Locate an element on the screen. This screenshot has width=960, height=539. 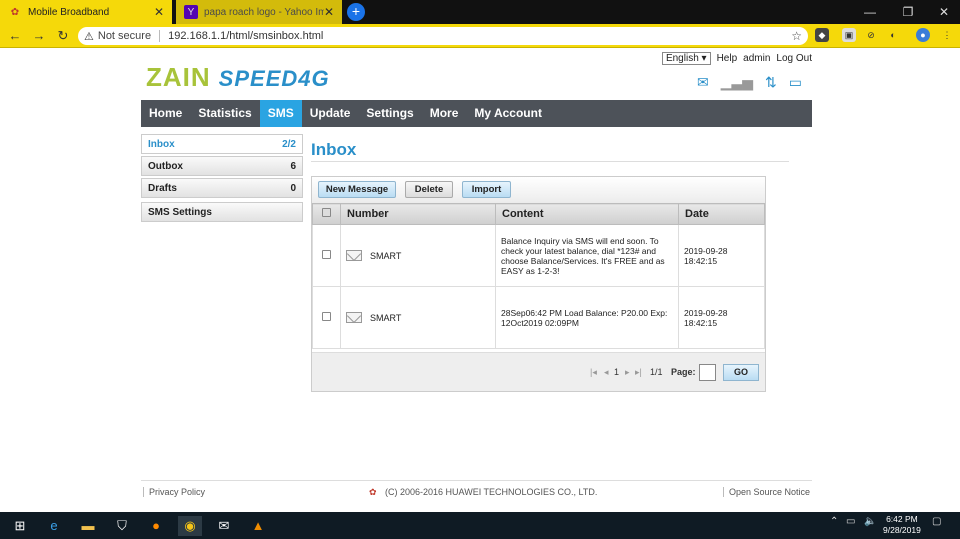
close-window-icon: ✕ is located at coordinates (943, 12).